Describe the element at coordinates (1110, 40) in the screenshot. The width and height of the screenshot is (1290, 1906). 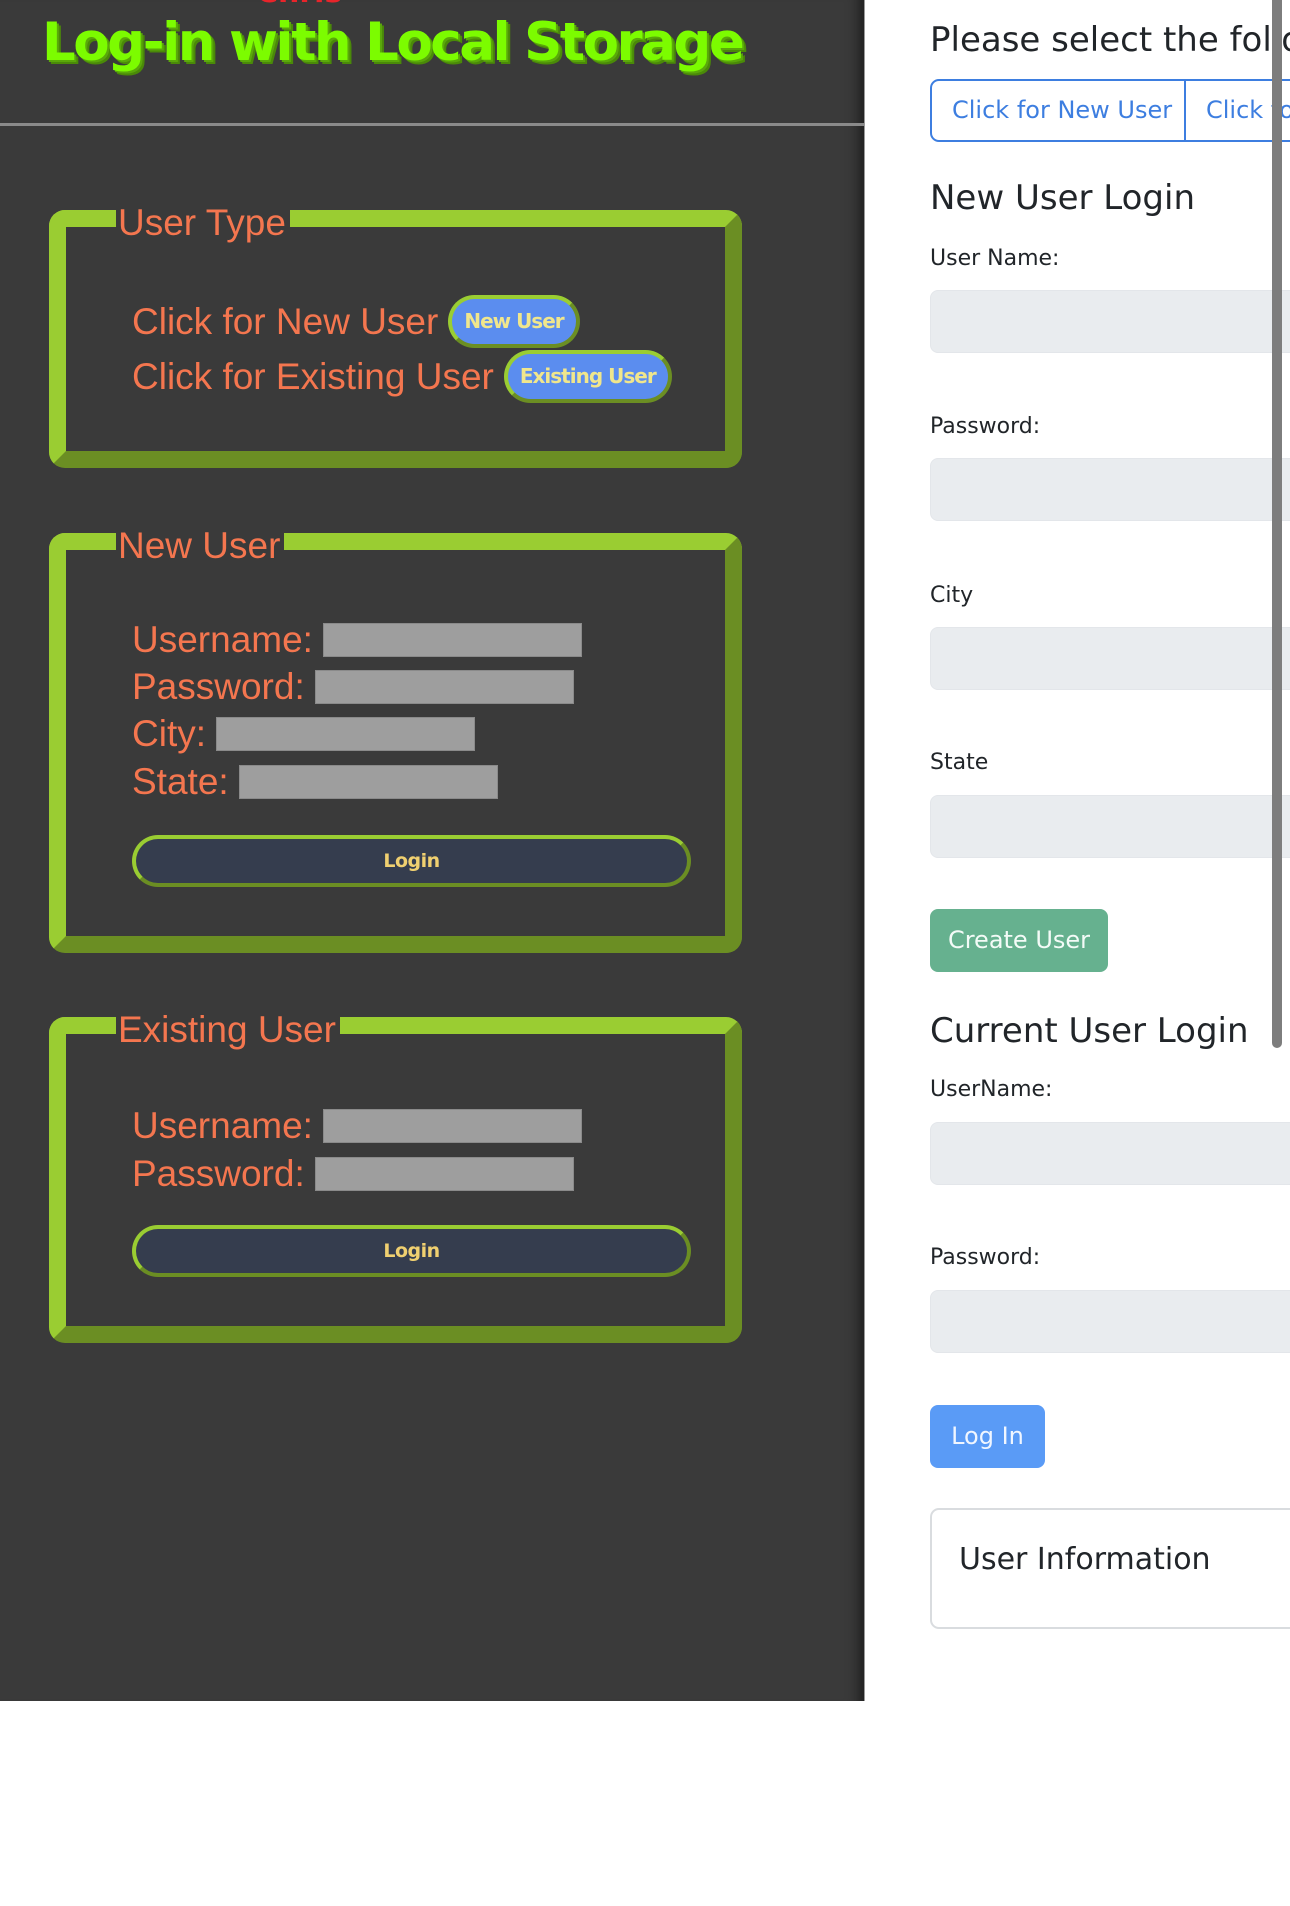
I see `selection-heading: Please select the follo` at that location.